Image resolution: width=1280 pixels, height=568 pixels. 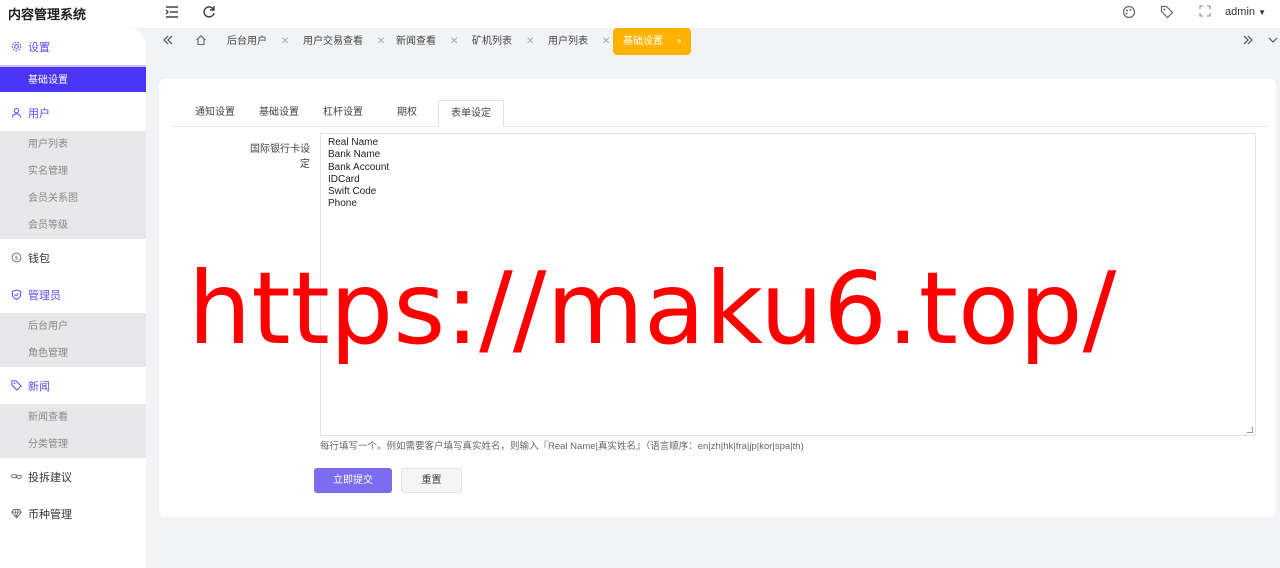 I want to click on diamond-icon, so click(x=16, y=514).